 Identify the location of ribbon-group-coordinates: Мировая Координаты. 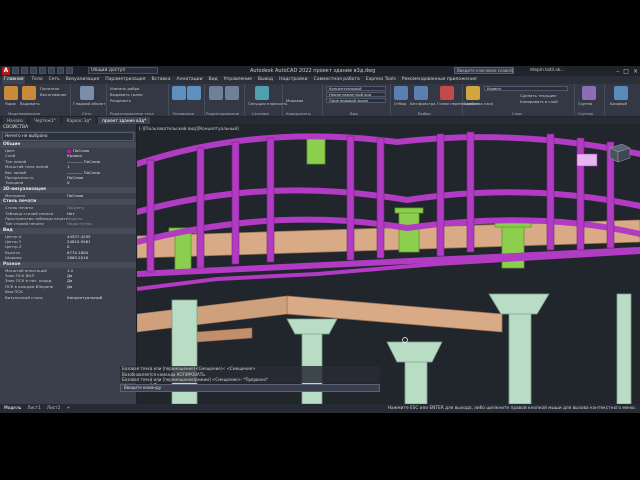
(302, 100).